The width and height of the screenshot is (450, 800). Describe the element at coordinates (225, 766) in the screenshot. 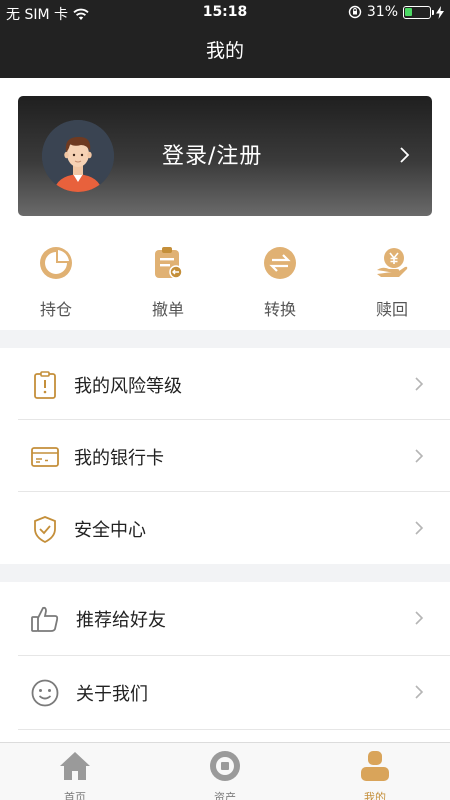

I see `assets-icon` at that location.